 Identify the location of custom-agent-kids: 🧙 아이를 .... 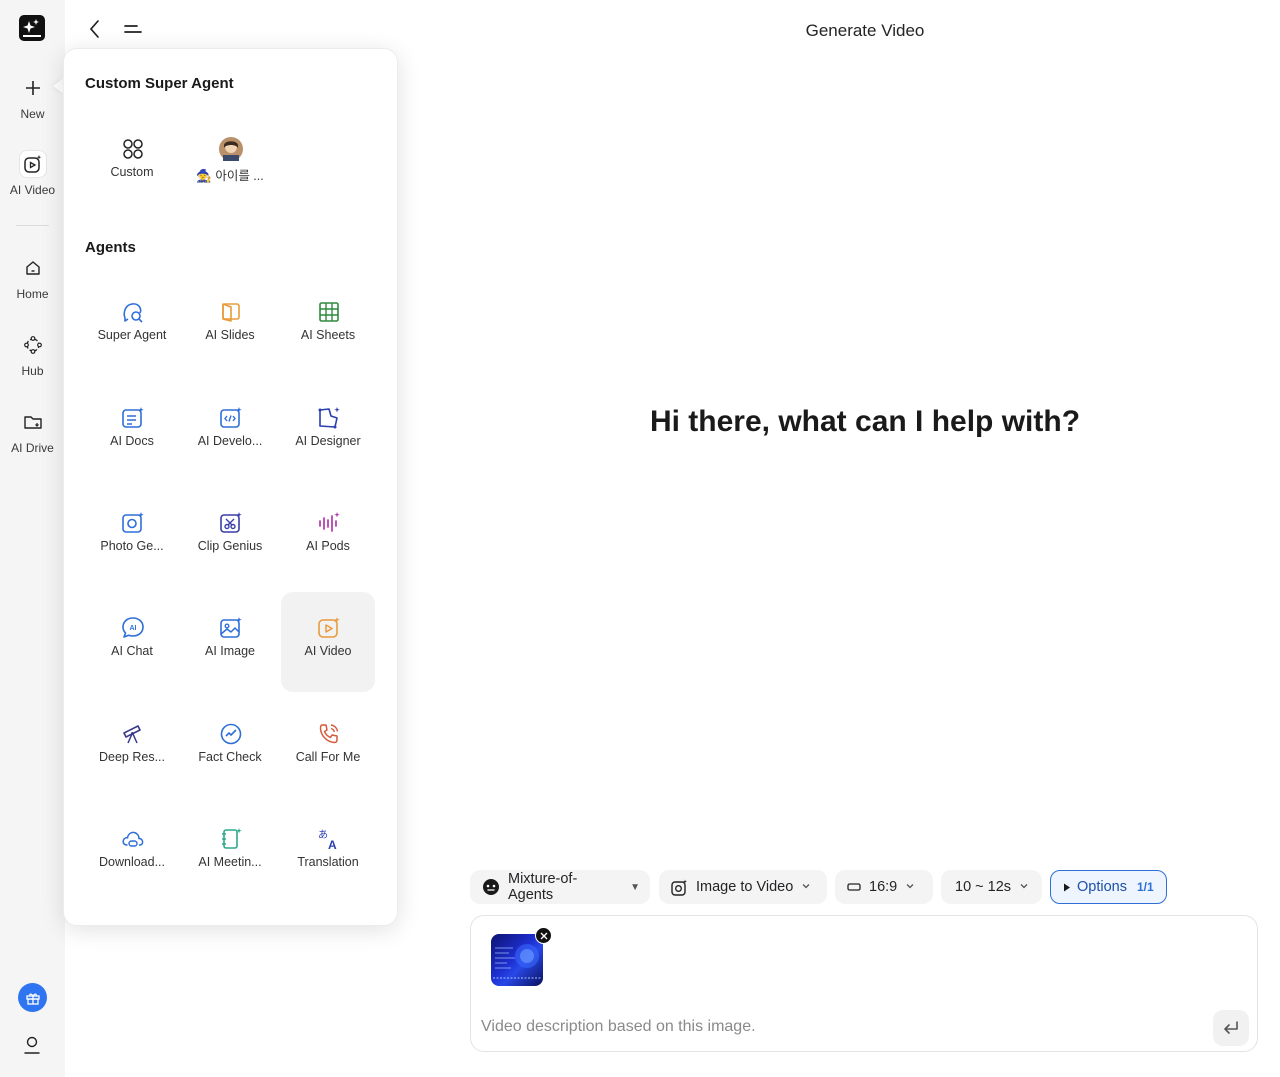
(230, 163).